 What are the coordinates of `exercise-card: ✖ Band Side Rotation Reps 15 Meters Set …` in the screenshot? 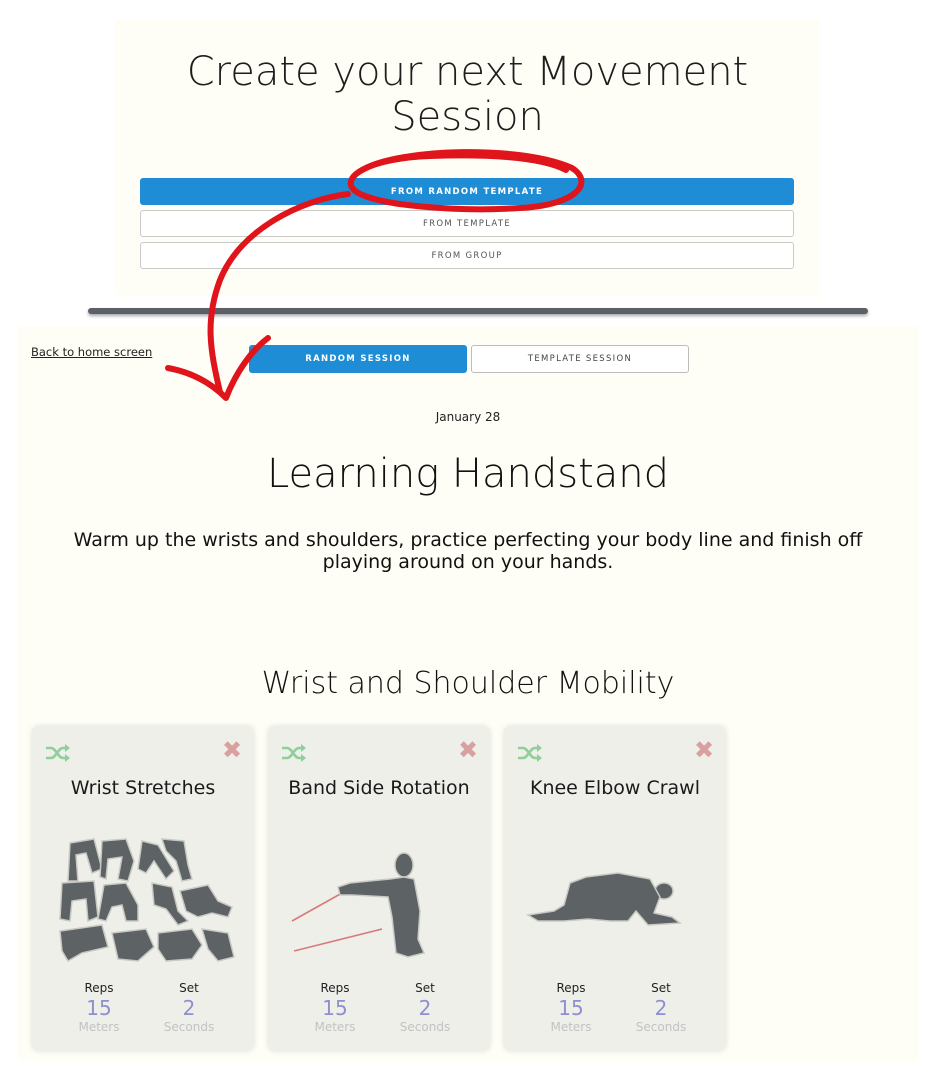 It's located at (379, 888).